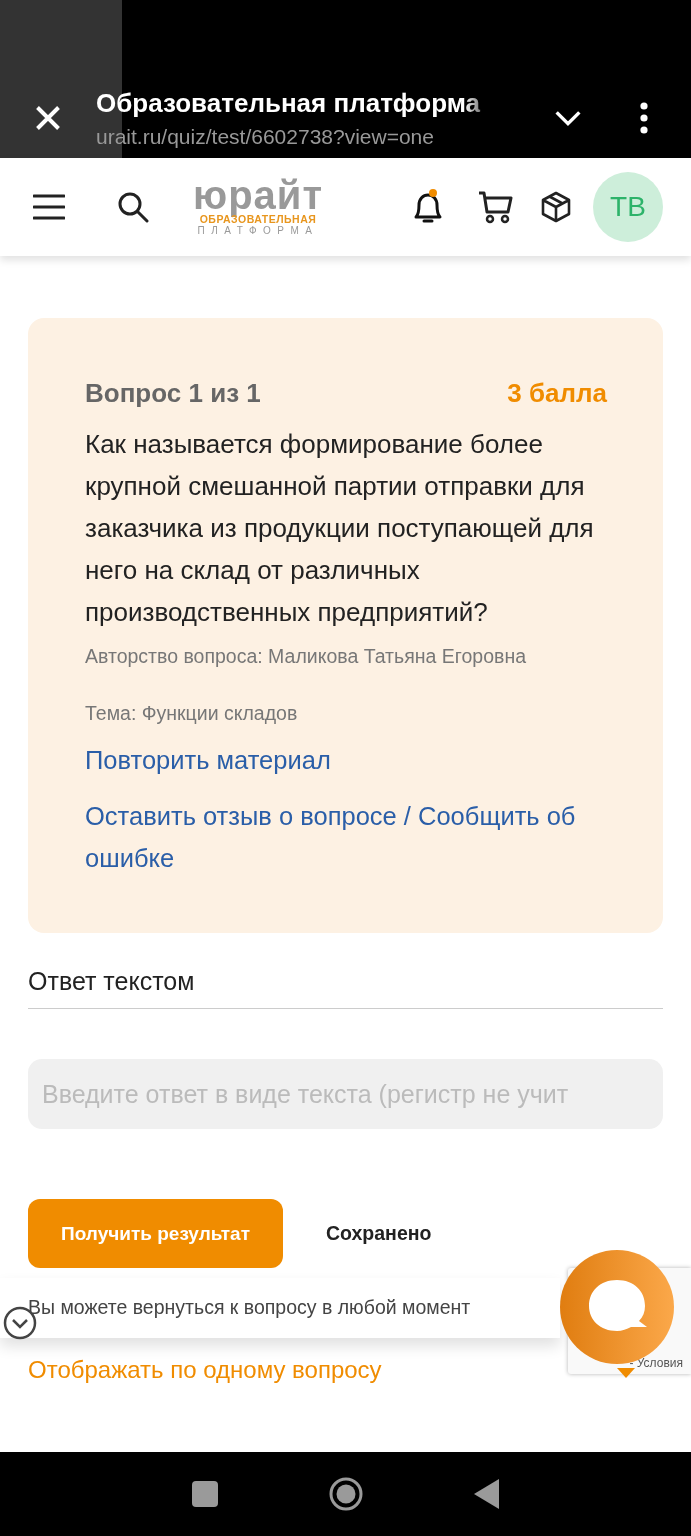 The width and height of the screenshot is (691, 1536). Describe the element at coordinates (204, 1494) in the screenshot. I see `recent-apps-icon` at that location.